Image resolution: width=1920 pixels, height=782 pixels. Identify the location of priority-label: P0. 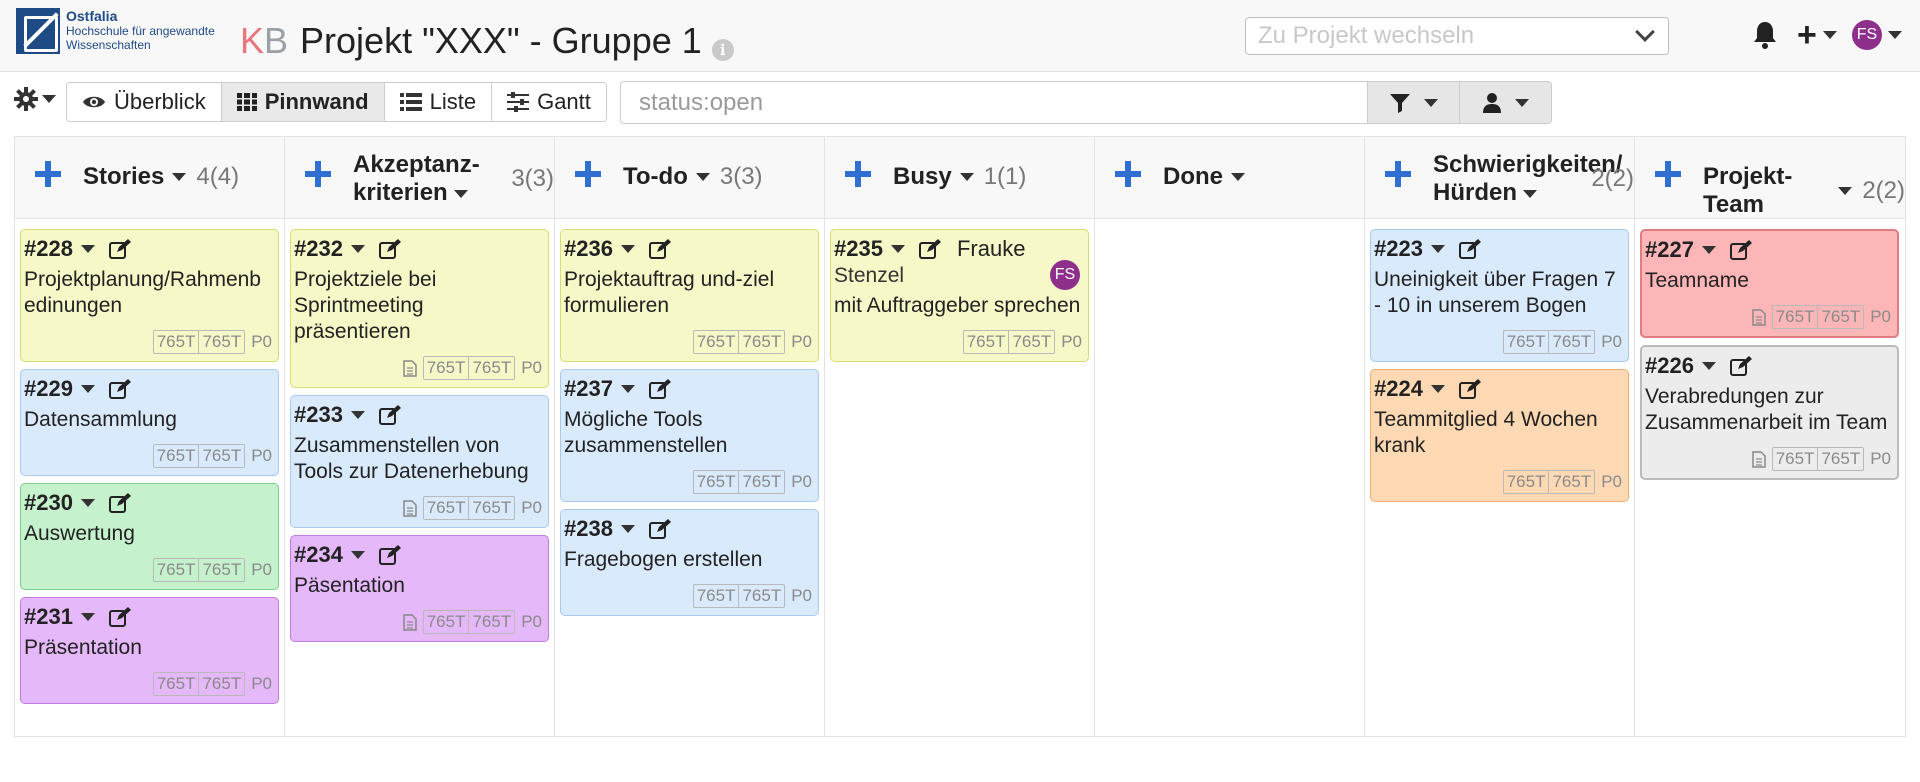
(531, 367).